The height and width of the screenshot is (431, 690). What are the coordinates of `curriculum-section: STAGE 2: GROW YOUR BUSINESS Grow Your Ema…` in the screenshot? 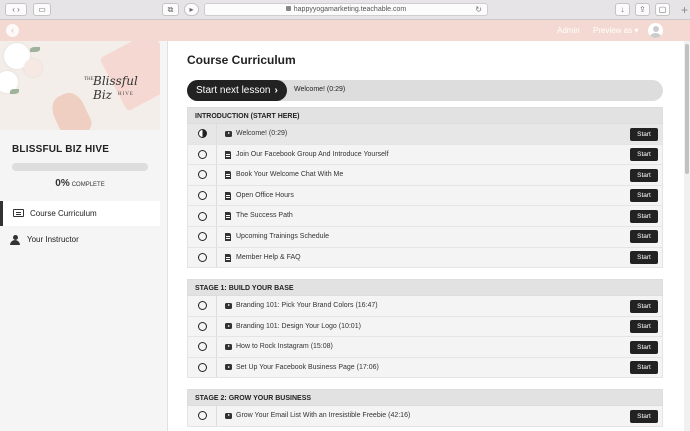 It's located at (425, 408).